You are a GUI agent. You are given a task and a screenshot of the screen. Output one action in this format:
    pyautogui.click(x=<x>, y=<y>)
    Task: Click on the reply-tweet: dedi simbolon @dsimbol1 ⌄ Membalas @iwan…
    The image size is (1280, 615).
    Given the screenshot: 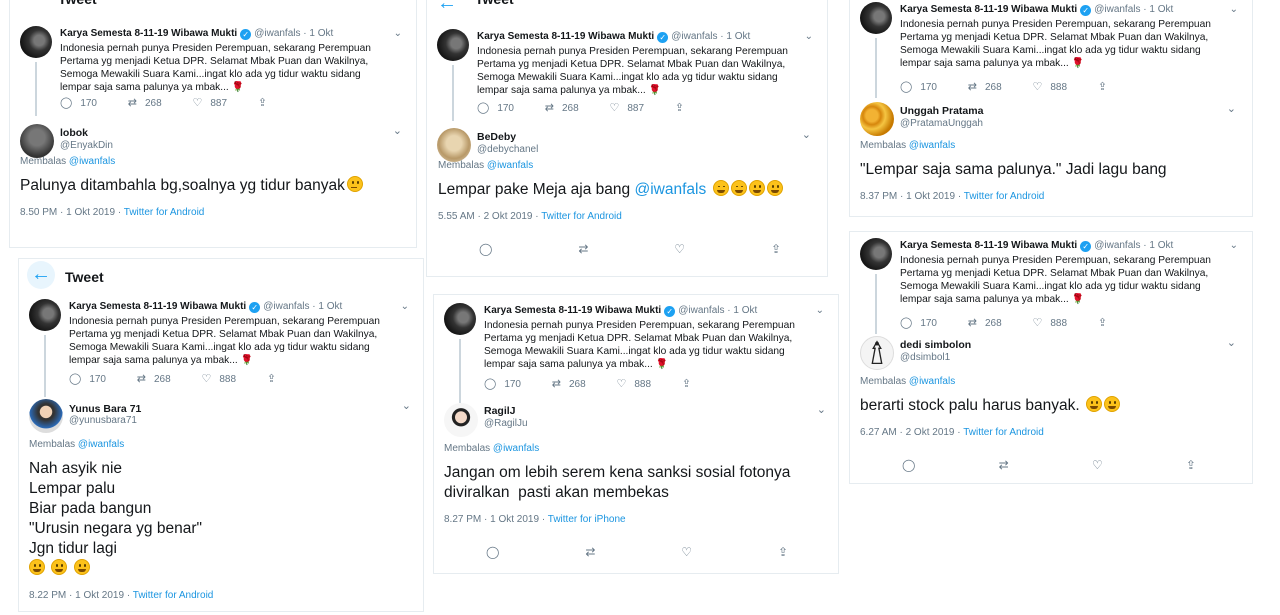 What is the action you would take?
    pyautogui.click(x=1051, y=409)
    